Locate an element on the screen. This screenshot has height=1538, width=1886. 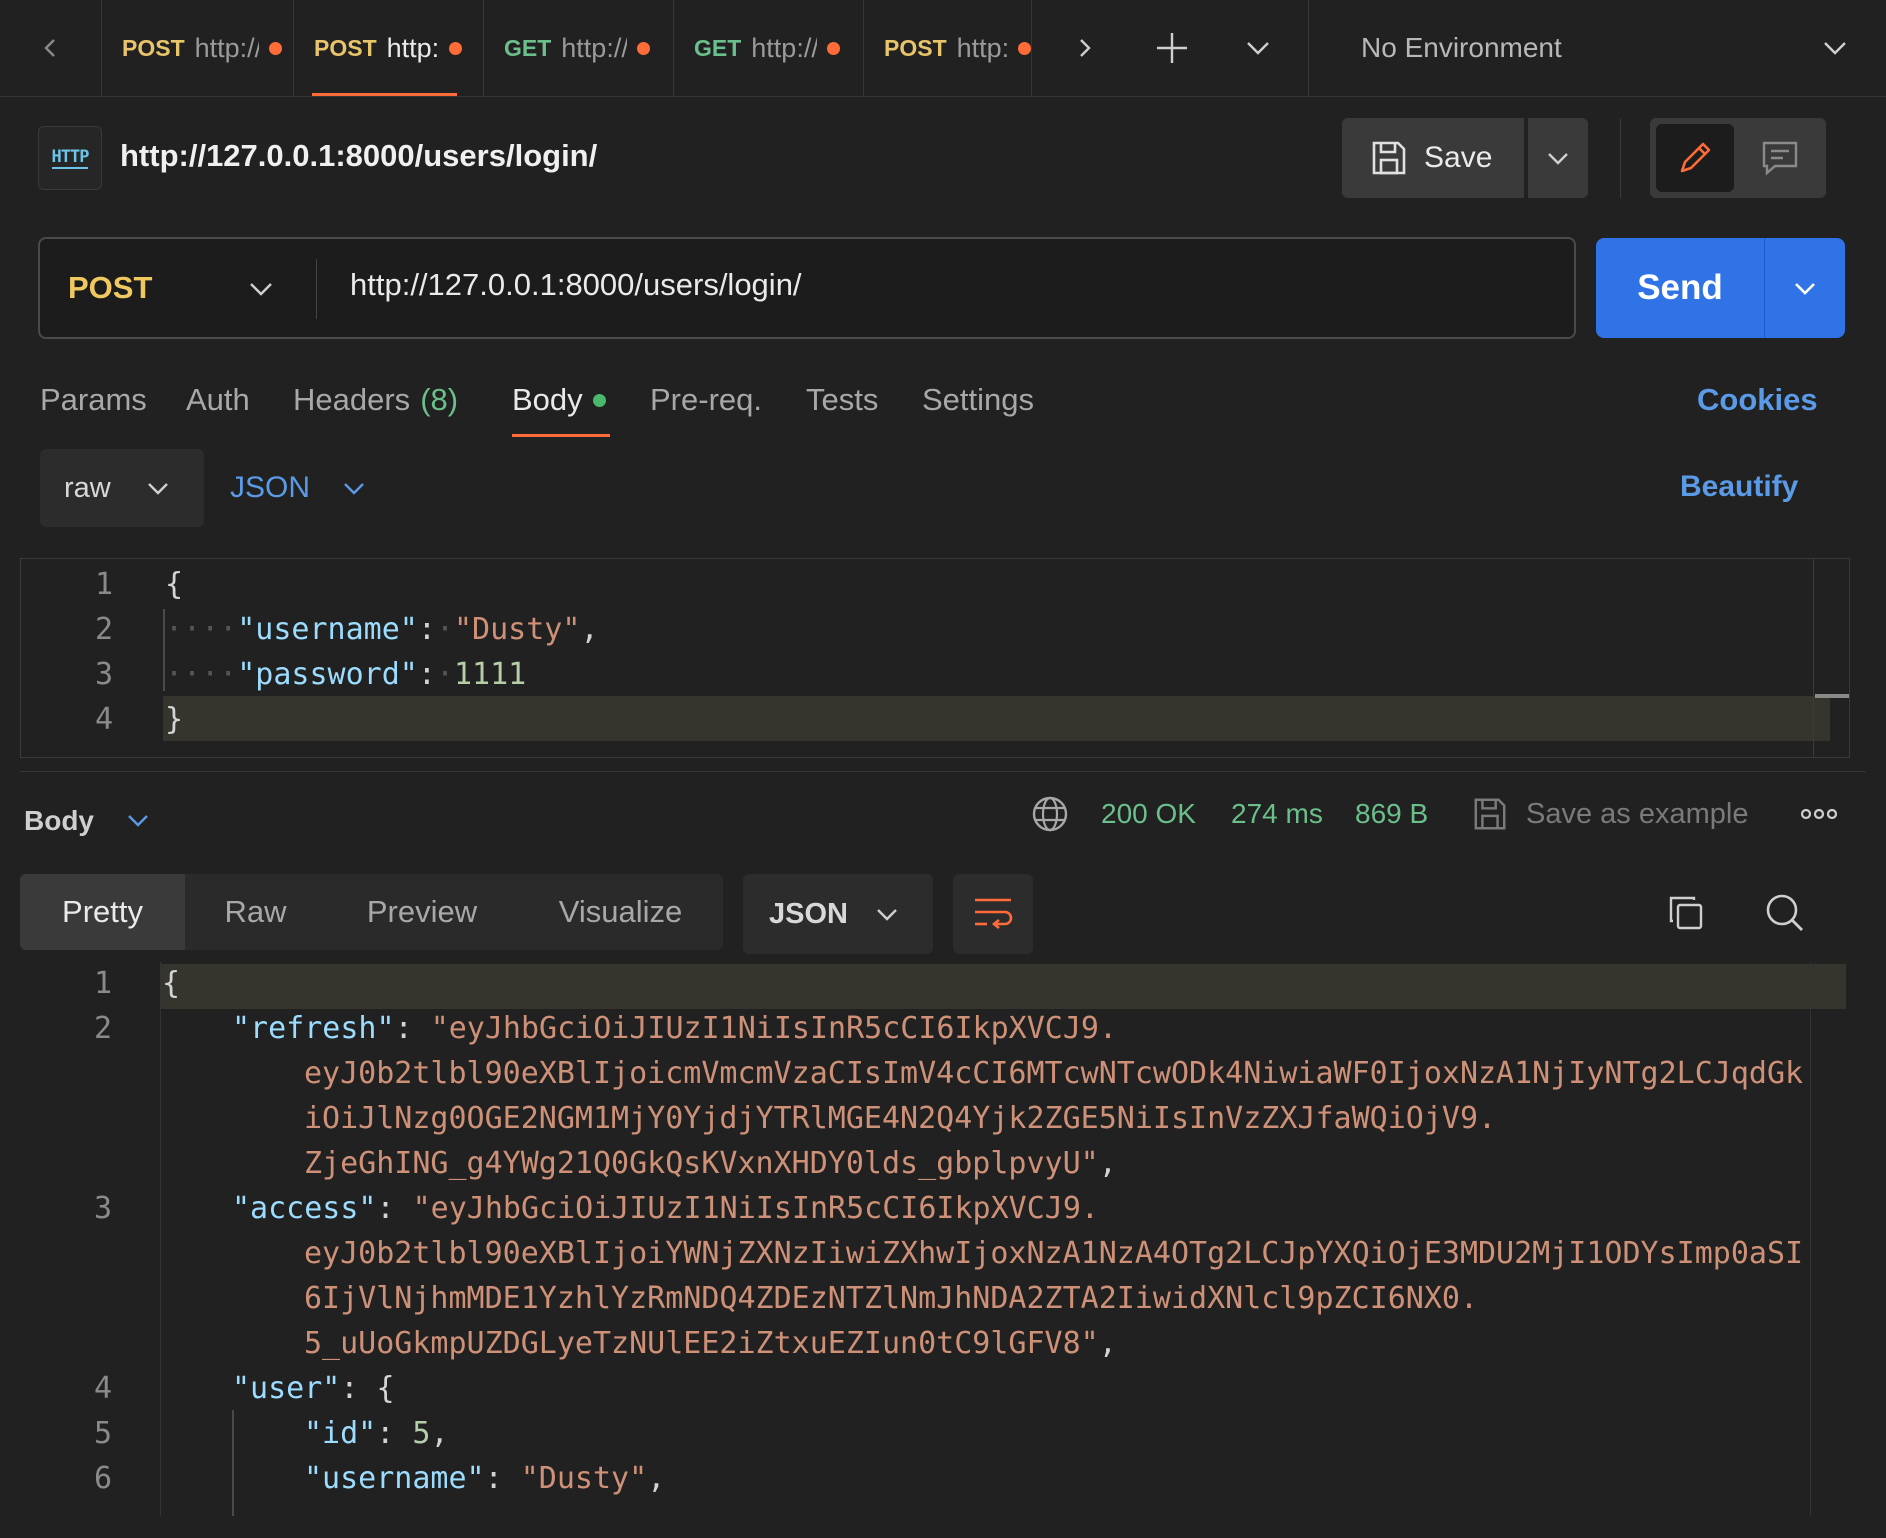
url-input: http://127.0.0.1:8000/users/login/ is located at coordinates (576, 285).